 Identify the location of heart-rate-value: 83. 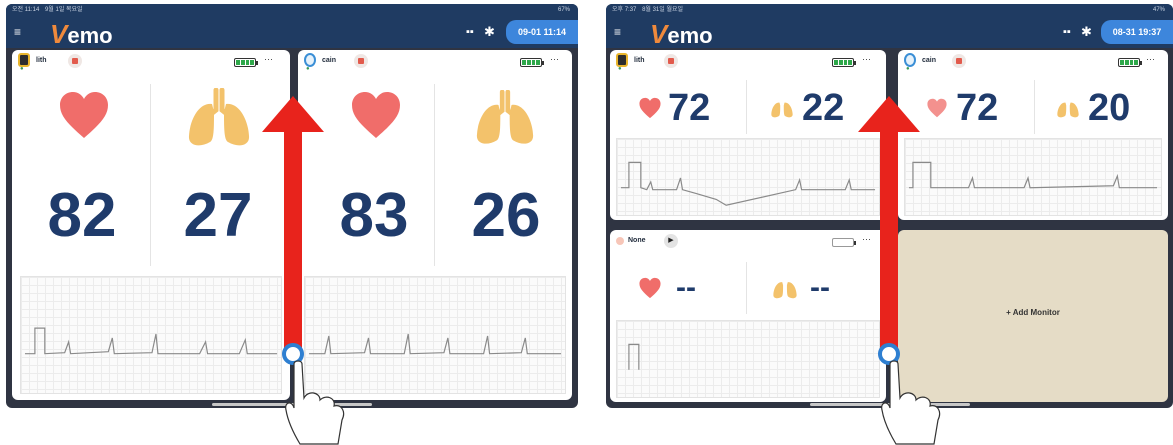
(374, 215).